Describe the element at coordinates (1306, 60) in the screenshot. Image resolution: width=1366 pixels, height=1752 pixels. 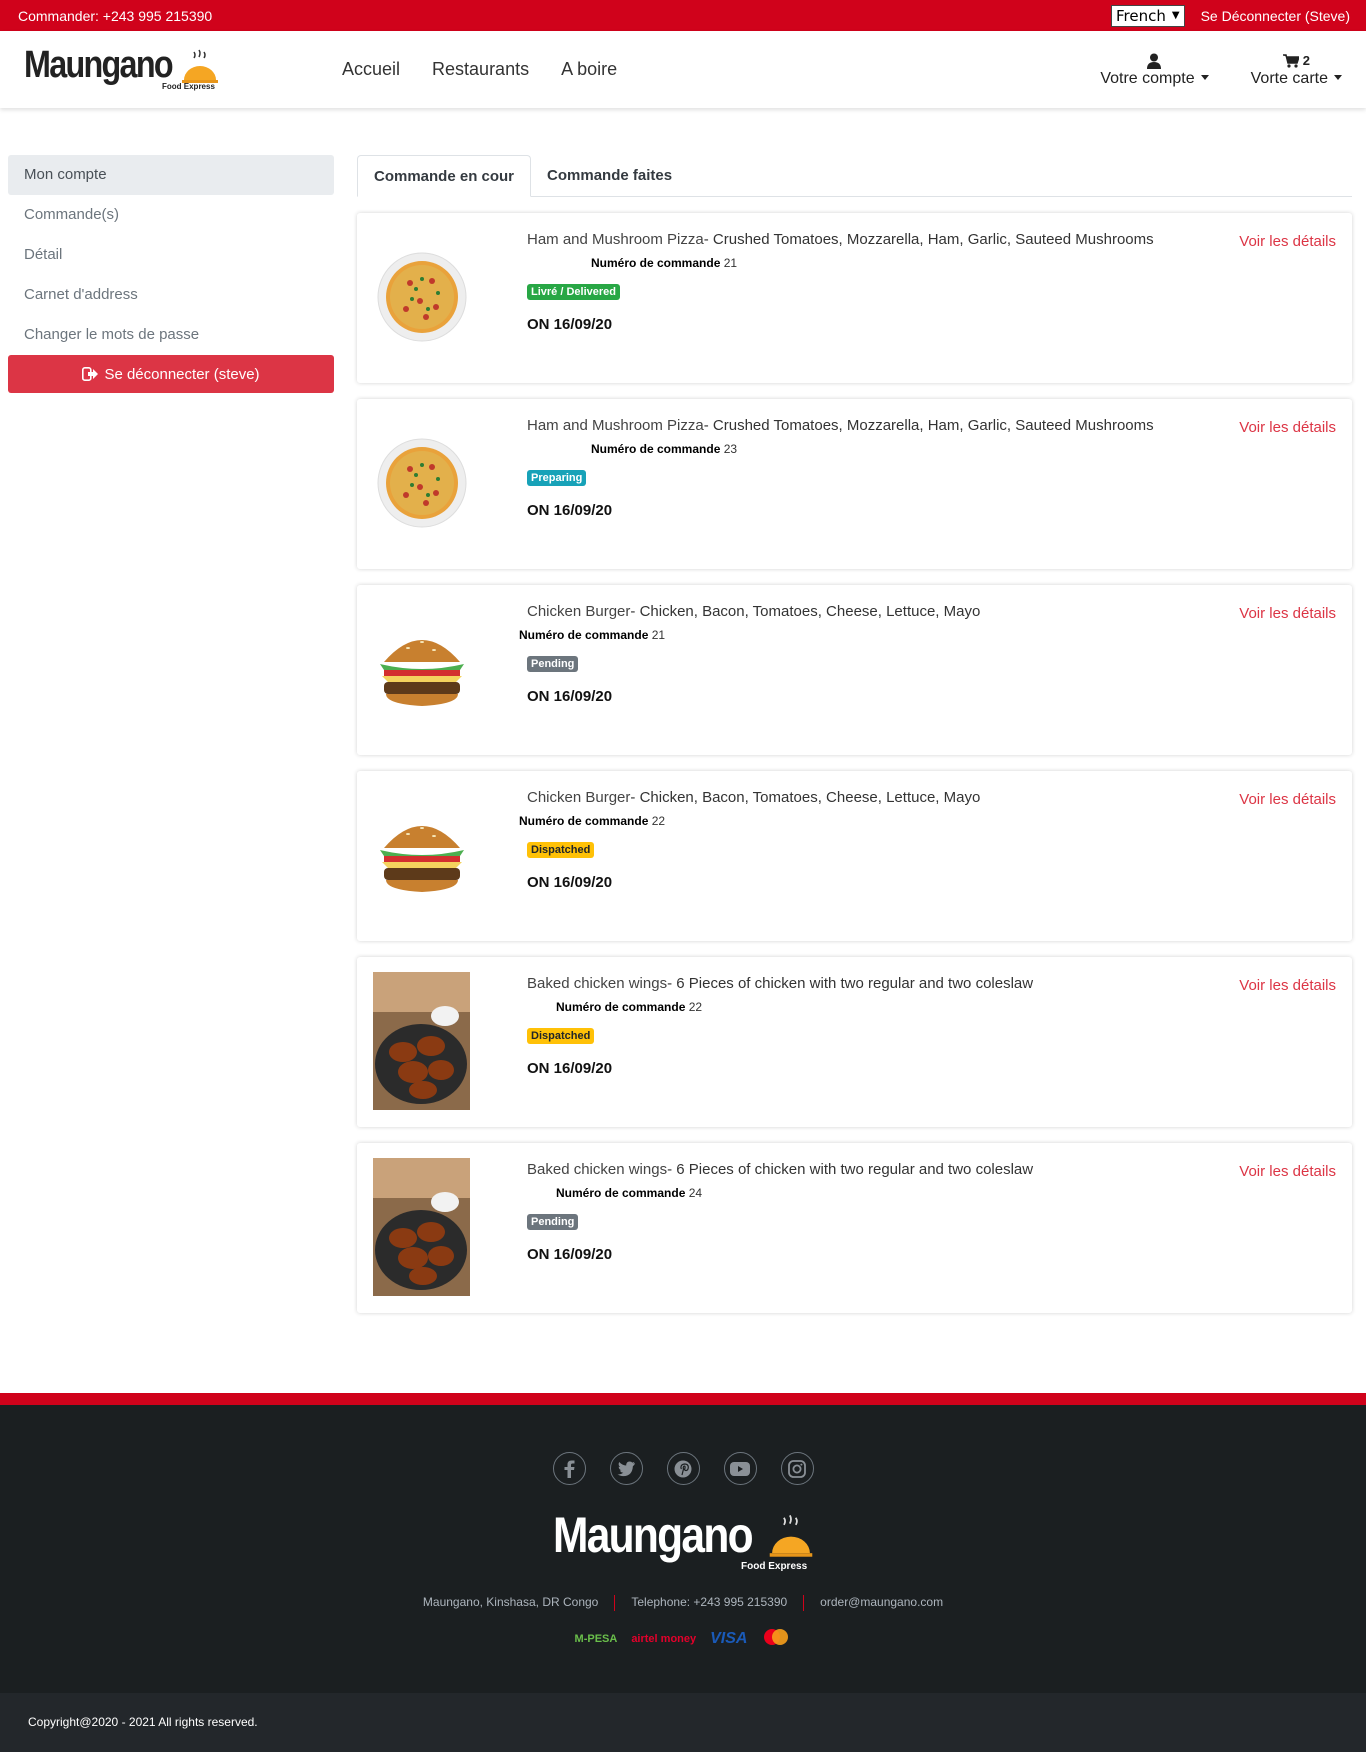
I see `cart-count: 2` at that location.